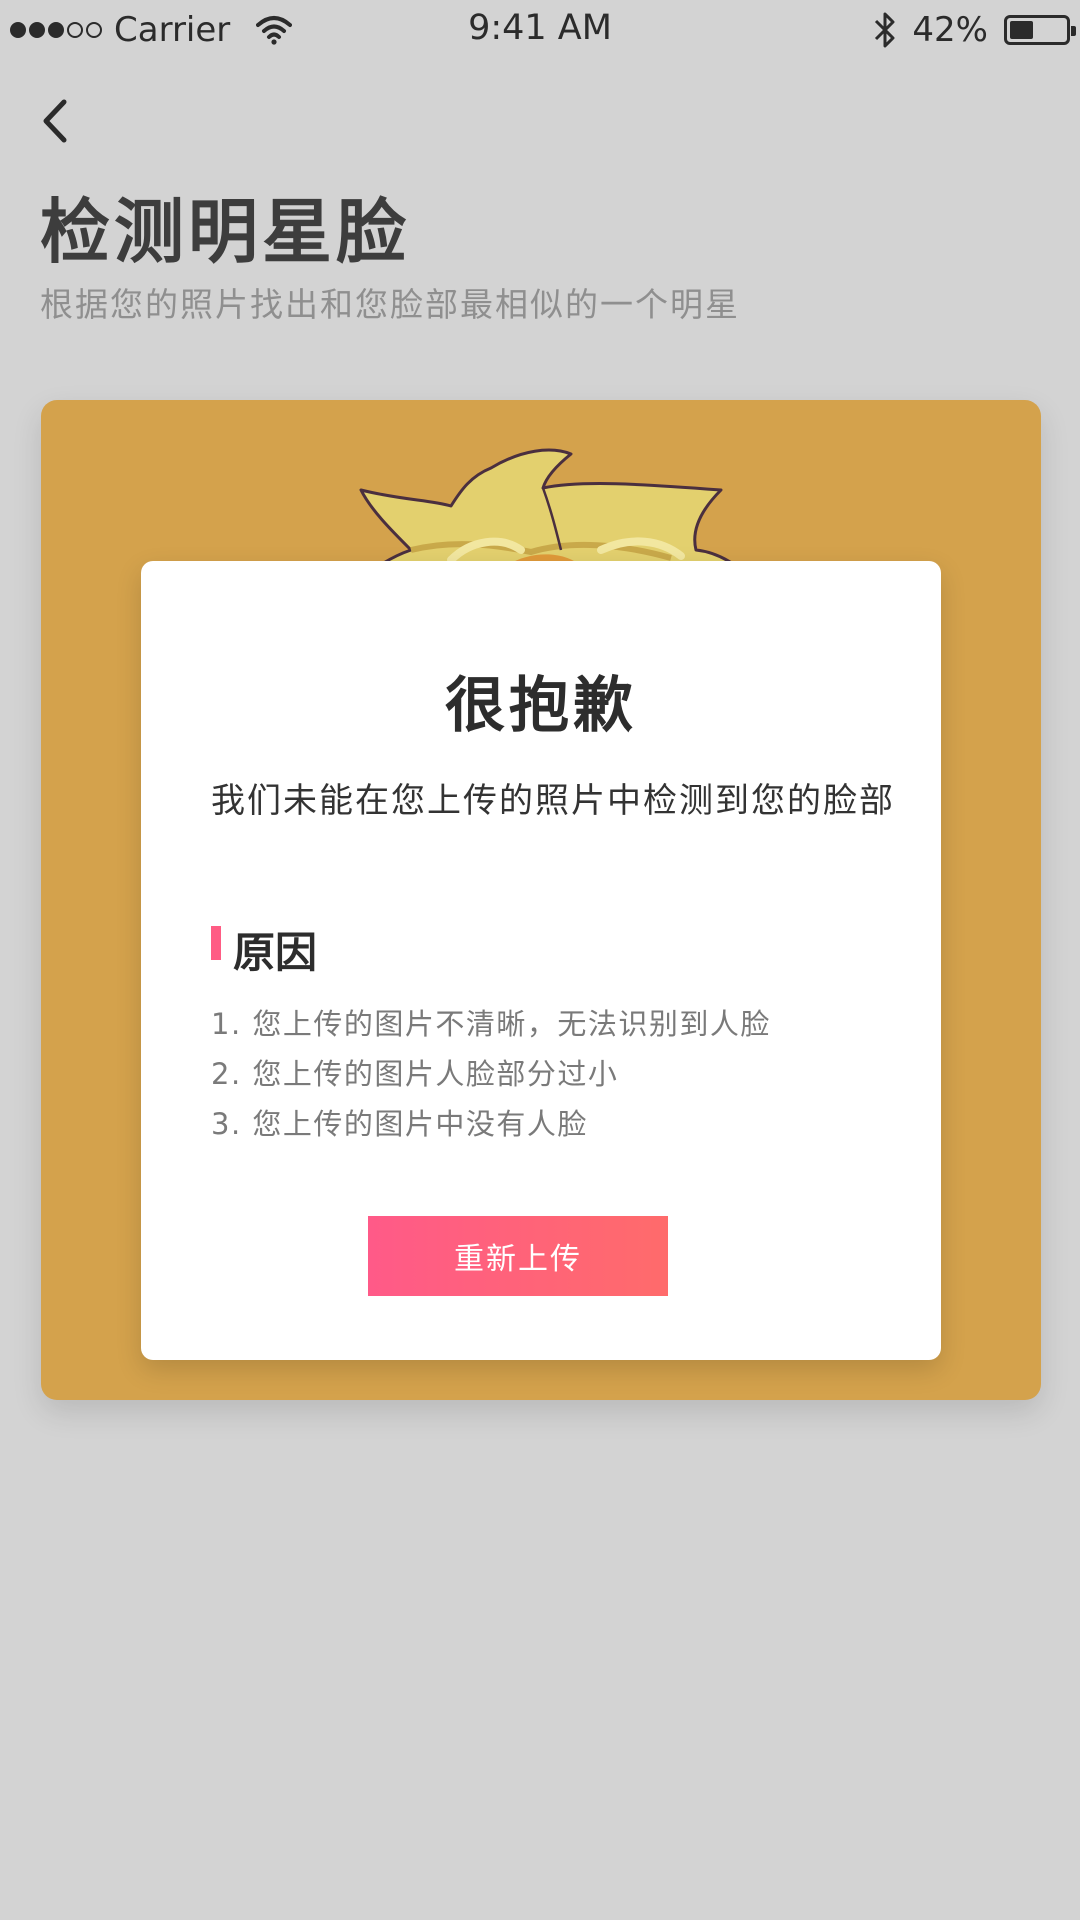 This screenshot has width=1080, height=1920. What do you see at coordinates (399, 1124) in the screenshot?
I see `reason-item: 3. 您上传的图片中没有人脸` at bounding box center [399, 1124].